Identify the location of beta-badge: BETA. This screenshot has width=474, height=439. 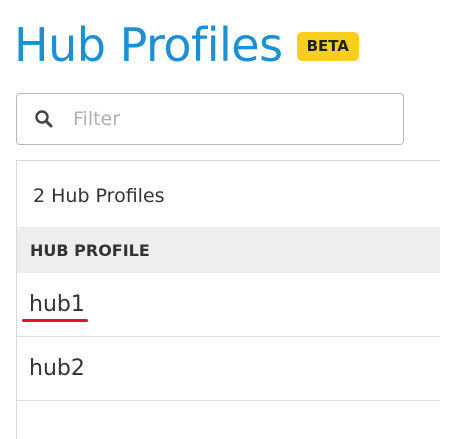
(327, 46).